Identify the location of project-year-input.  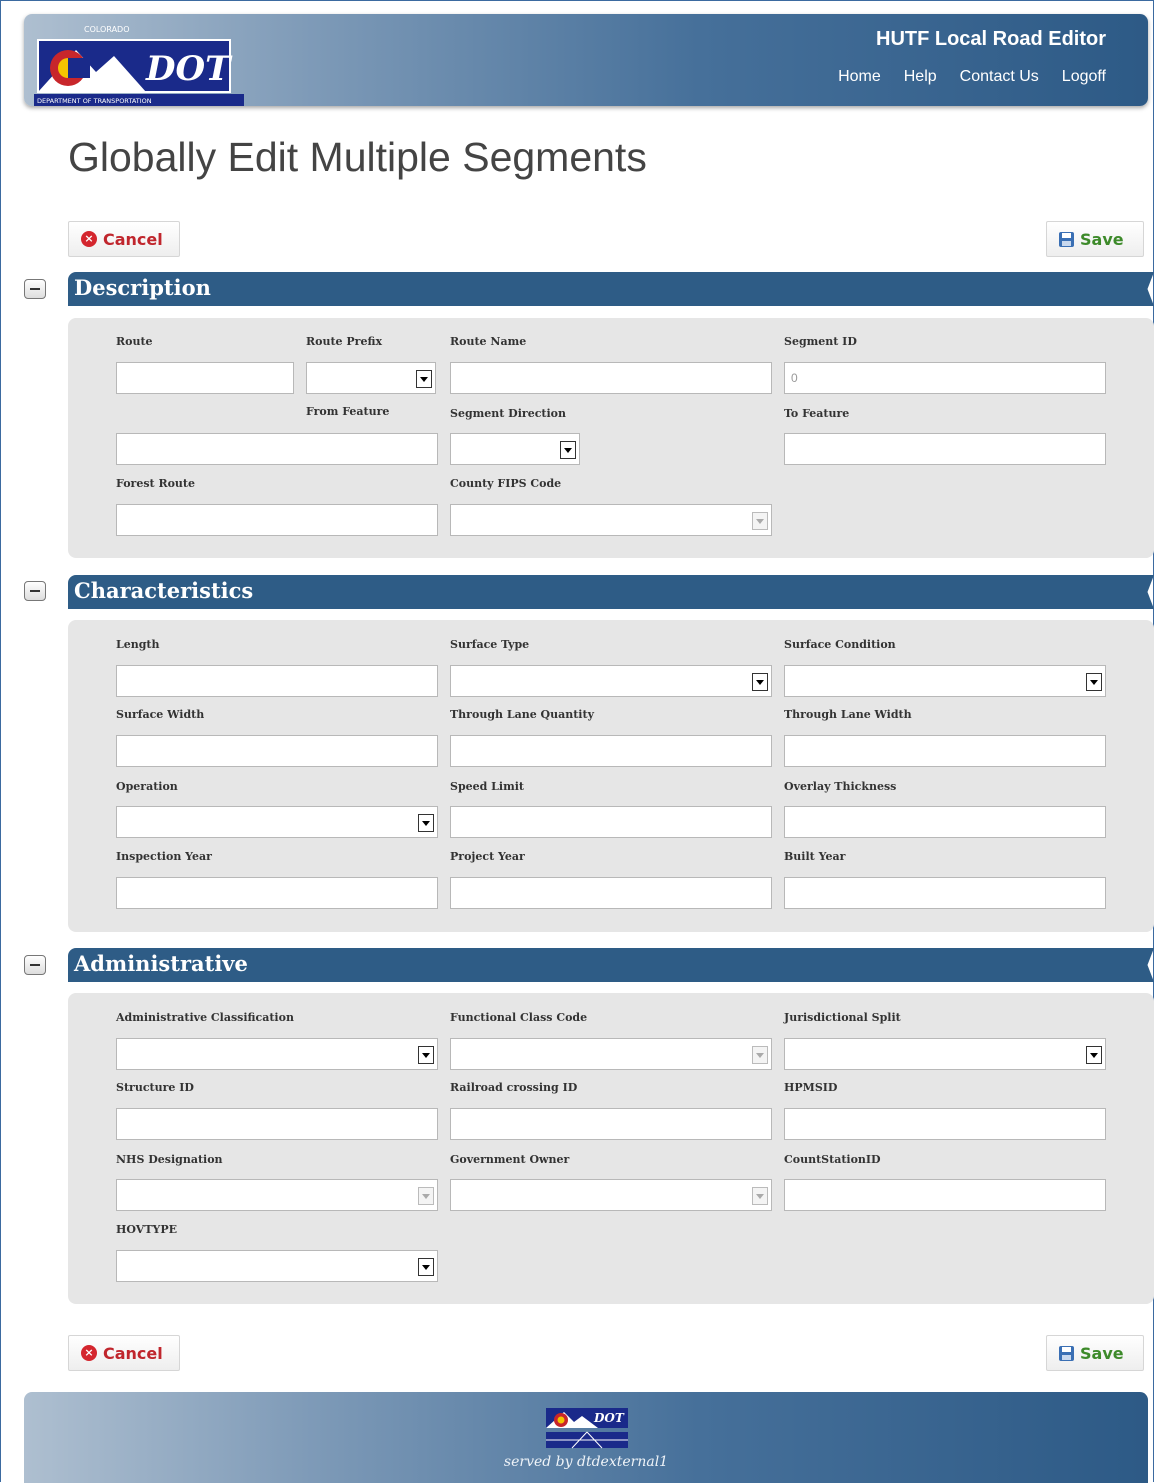
(611, 893).